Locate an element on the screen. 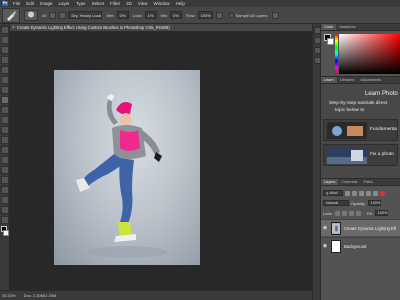 The image size is (400, 300). opacity-field: 100% is located at coordinates (374, 203).